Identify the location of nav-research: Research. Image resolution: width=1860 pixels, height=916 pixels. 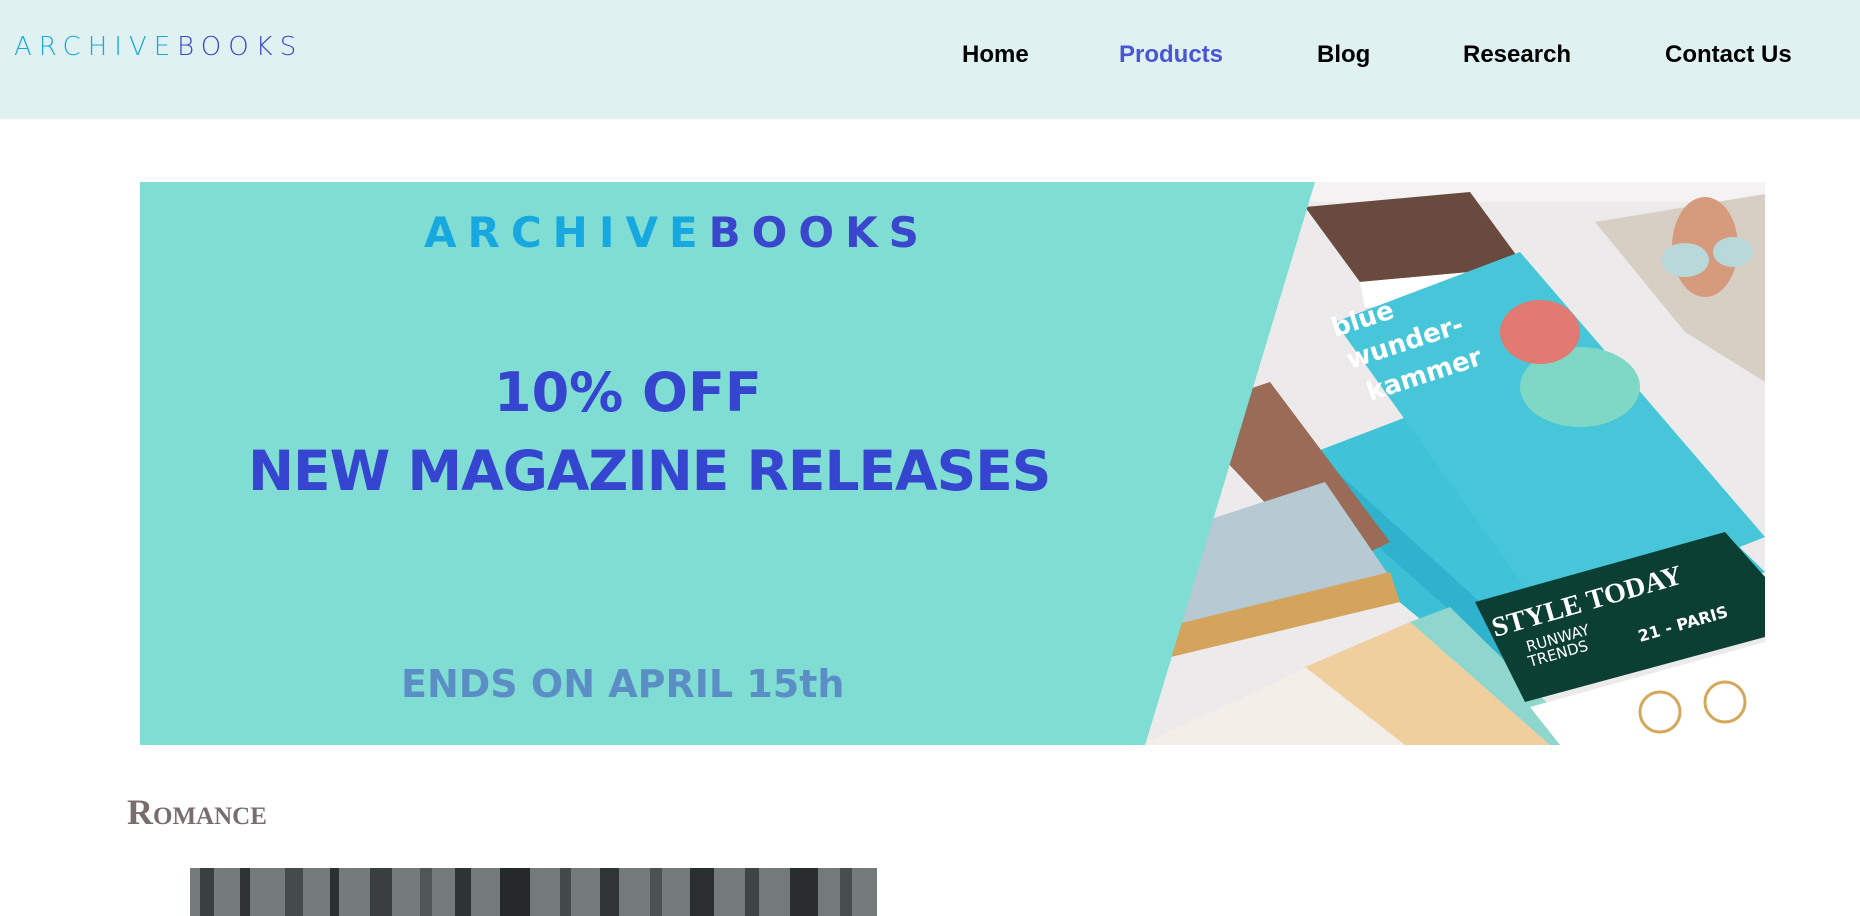
(1517, 55).